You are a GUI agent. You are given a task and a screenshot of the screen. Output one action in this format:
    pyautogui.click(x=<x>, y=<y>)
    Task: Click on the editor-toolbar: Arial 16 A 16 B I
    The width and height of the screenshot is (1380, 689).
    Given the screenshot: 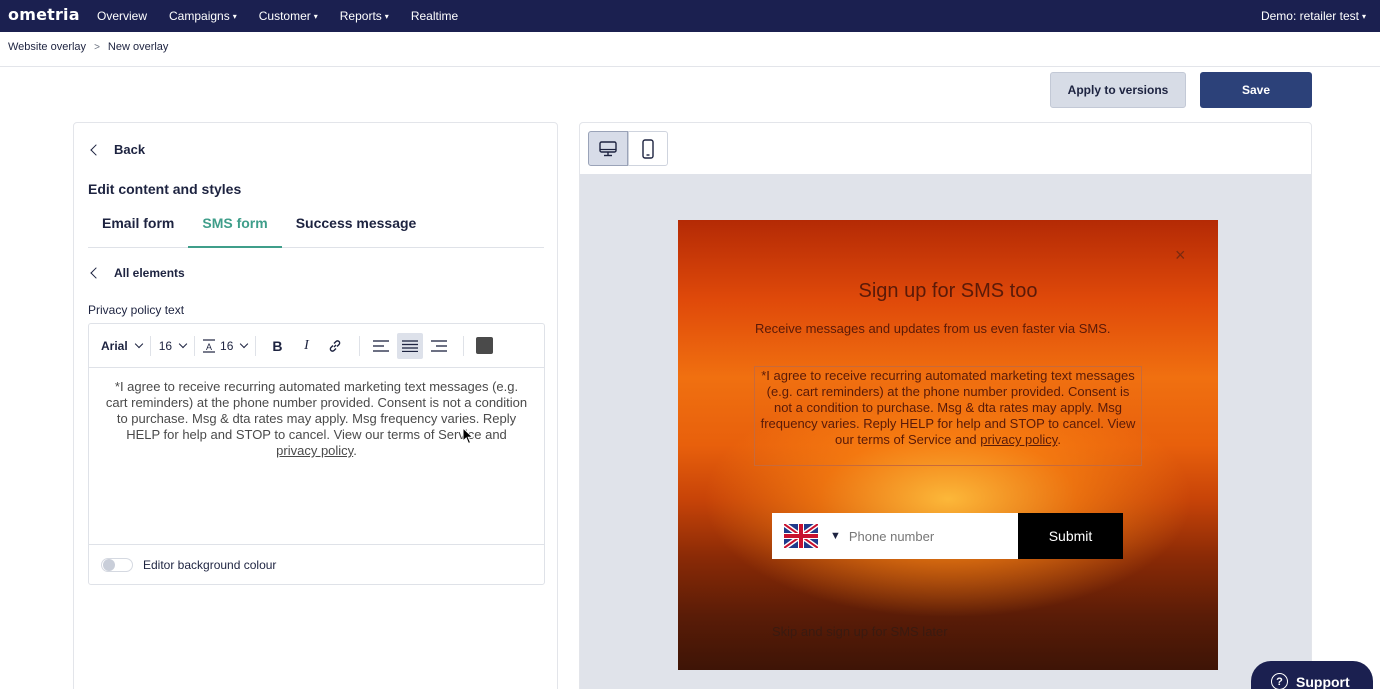 What is the action you would take?
    pyautogui.click(x=316, y=346)
    